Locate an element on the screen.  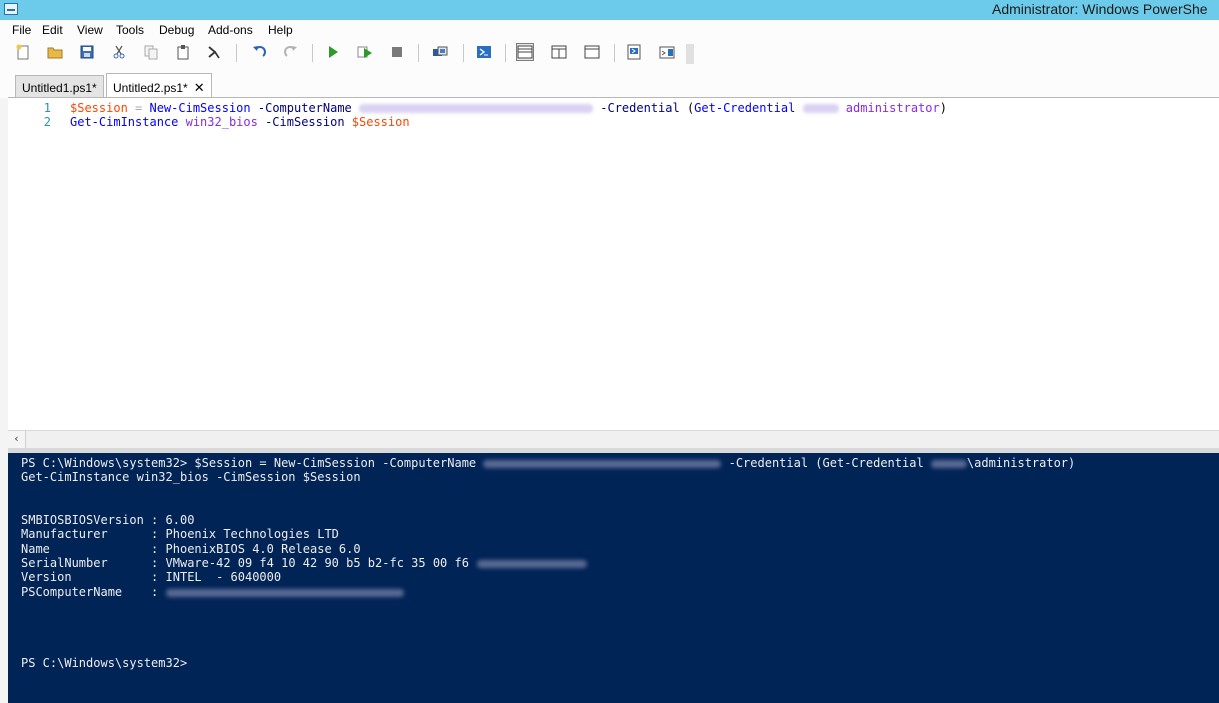
left-frame is located at coordinates (4, 400).